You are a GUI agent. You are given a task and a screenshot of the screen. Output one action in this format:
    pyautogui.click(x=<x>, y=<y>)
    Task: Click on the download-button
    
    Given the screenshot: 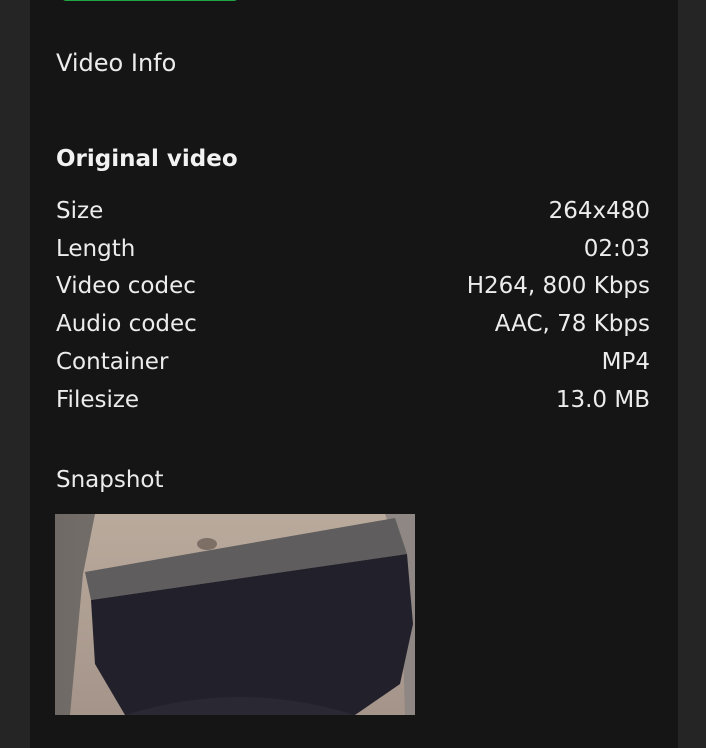 What is the action you would take?
    pyautogui.click(x=150, y=0)
    